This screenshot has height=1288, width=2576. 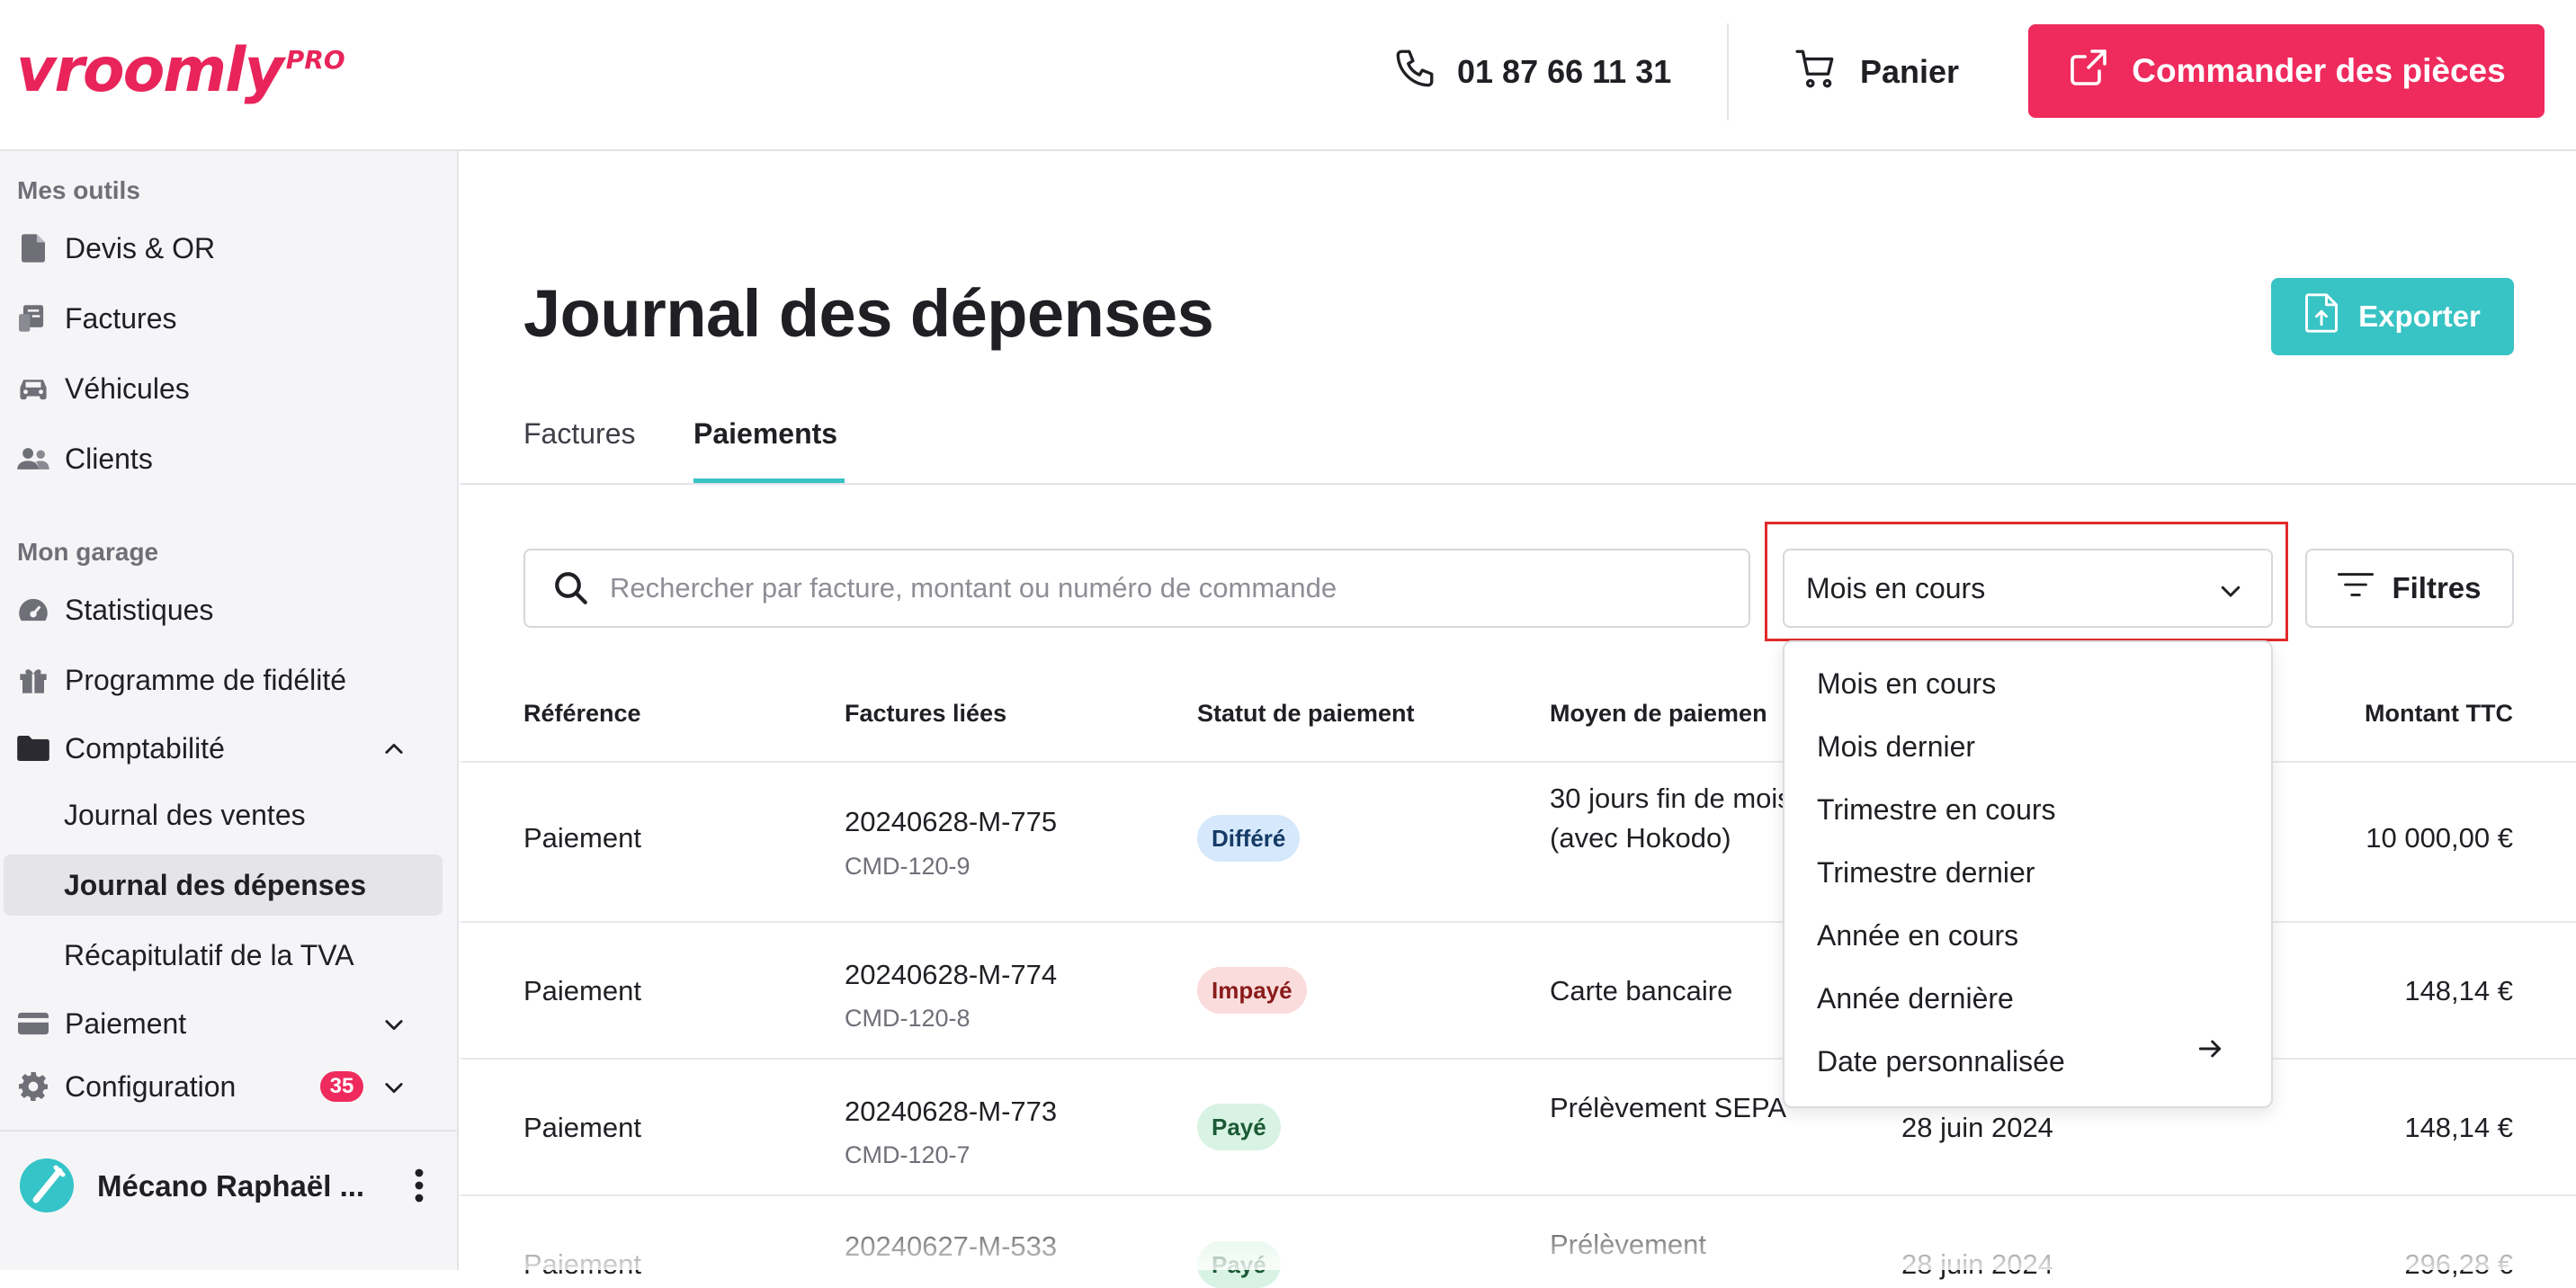 What do you see at coordinates (2321, 316) in the screenshot?
I see `file-upload-icon` at bounding box center [2321, 316].